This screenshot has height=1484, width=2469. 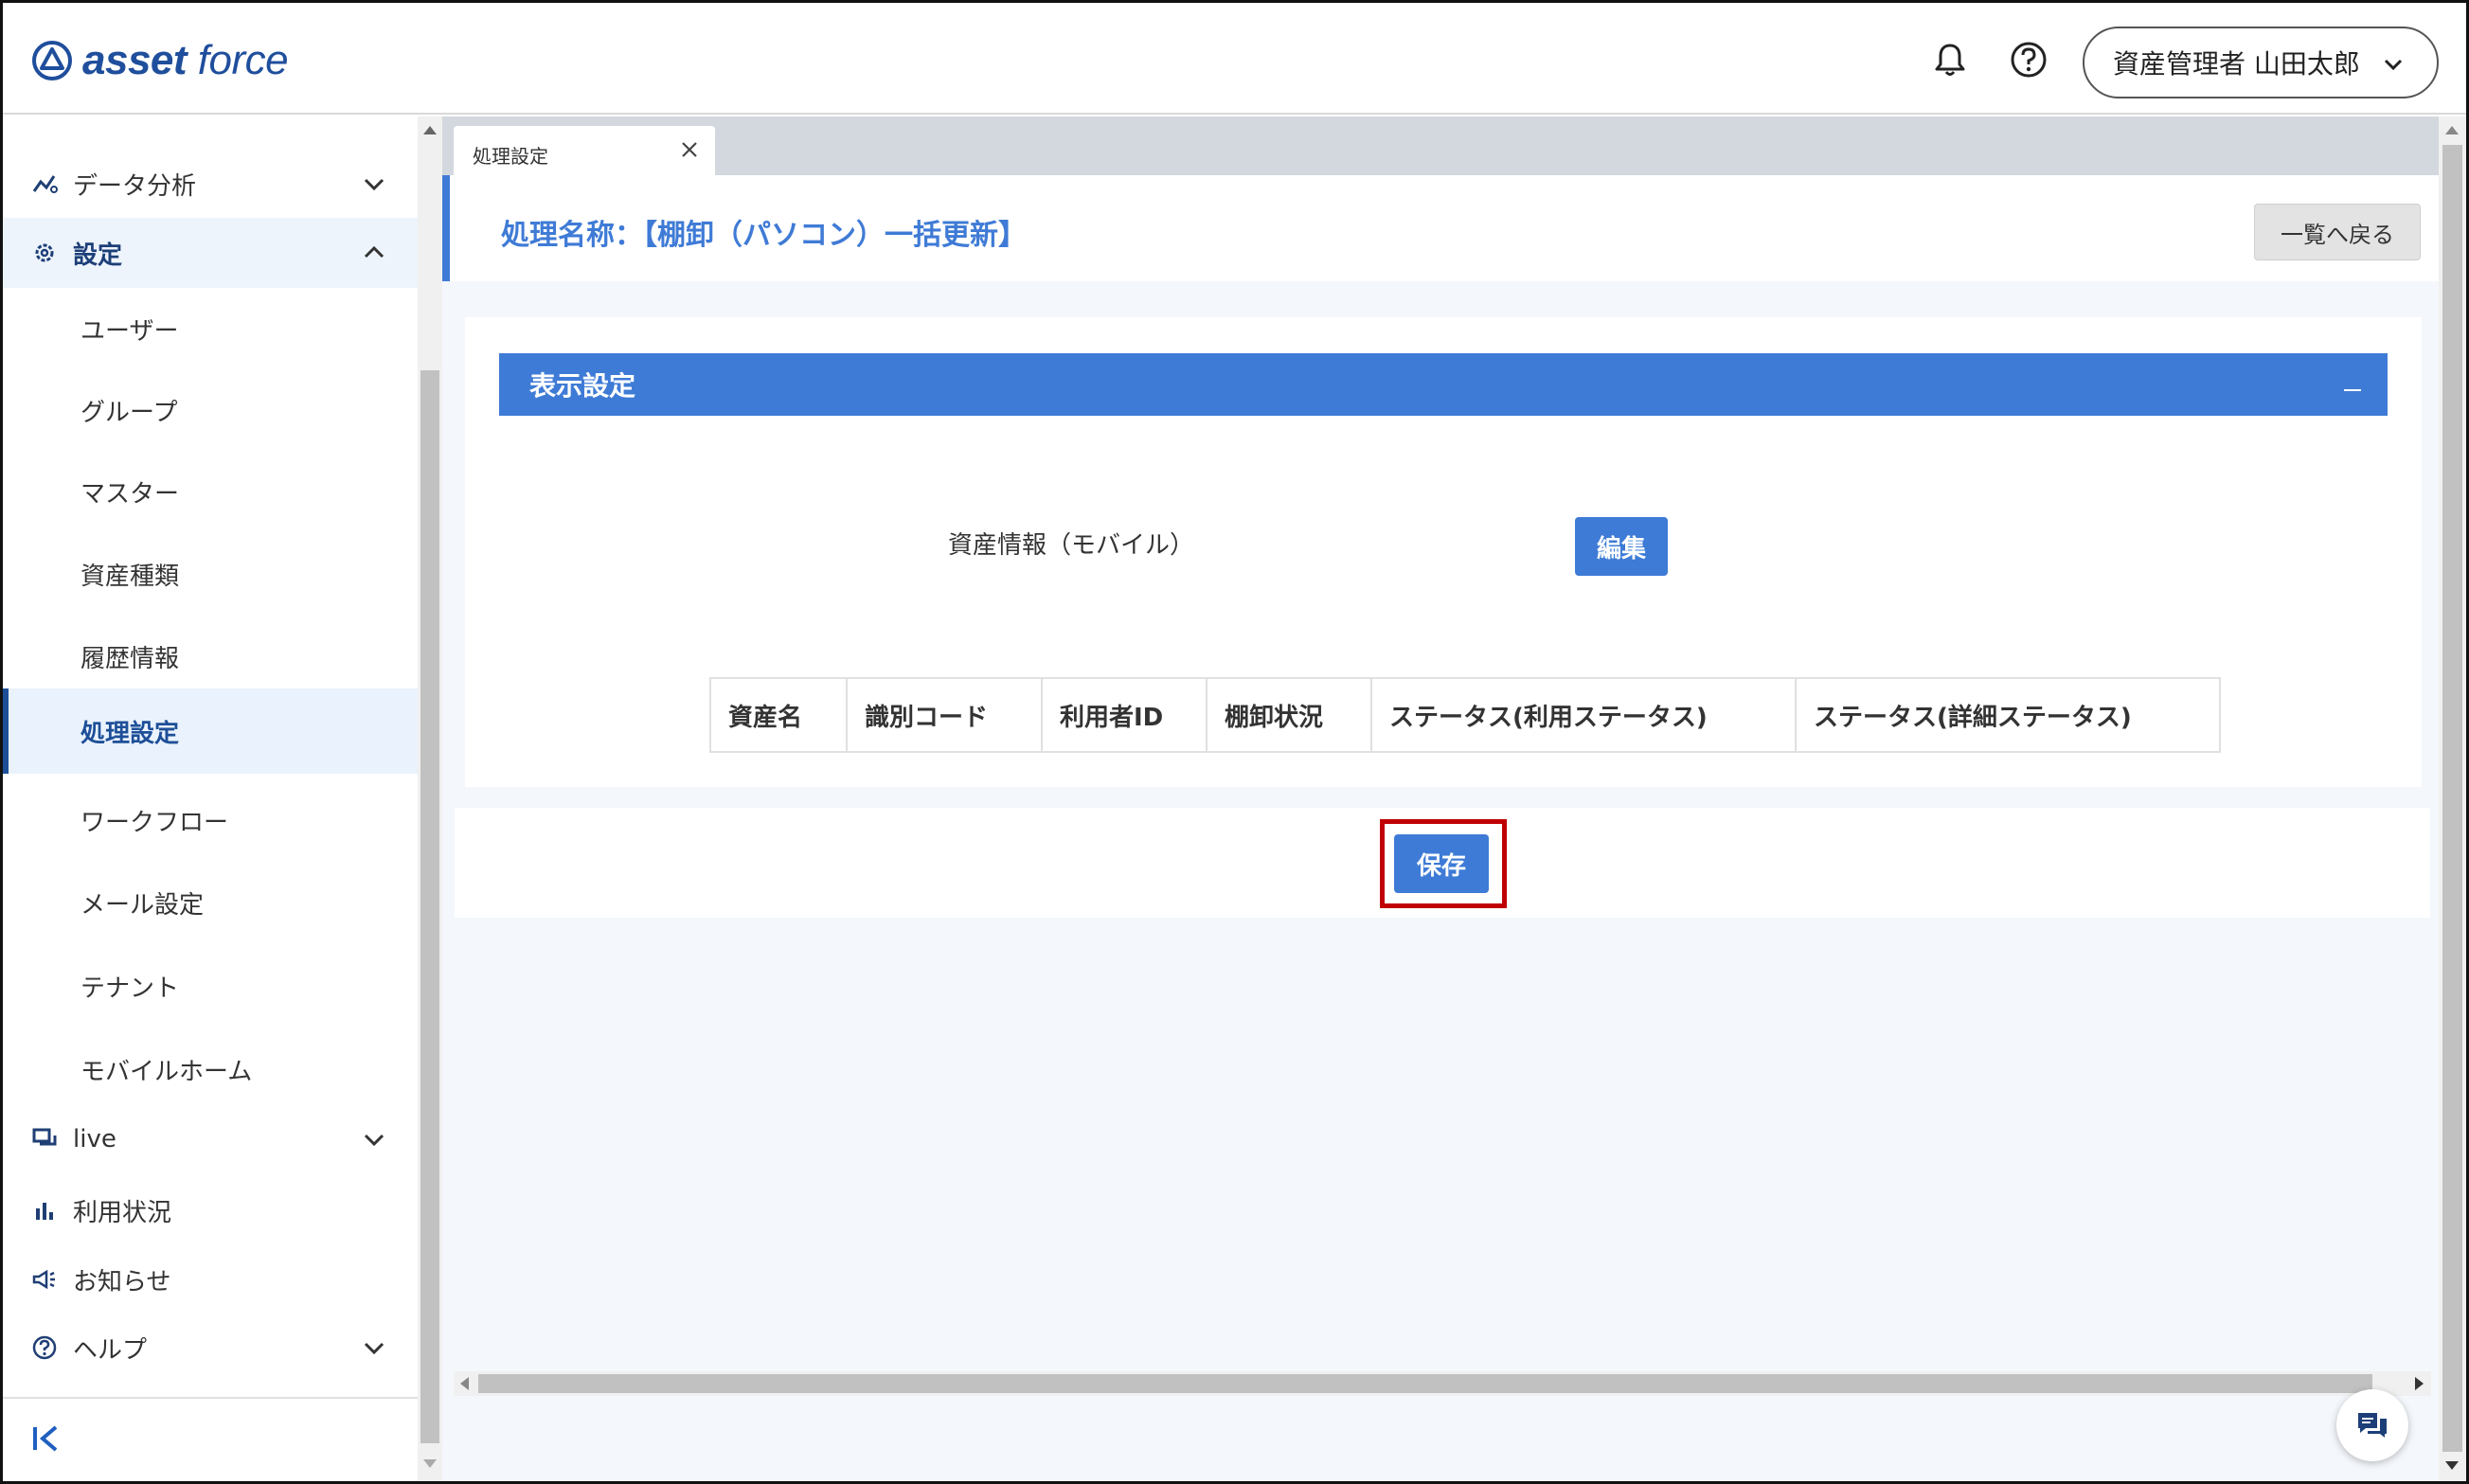 I want to click on sidebar-subitem-asset-types: 資産種類, so click(x=210, y=574).